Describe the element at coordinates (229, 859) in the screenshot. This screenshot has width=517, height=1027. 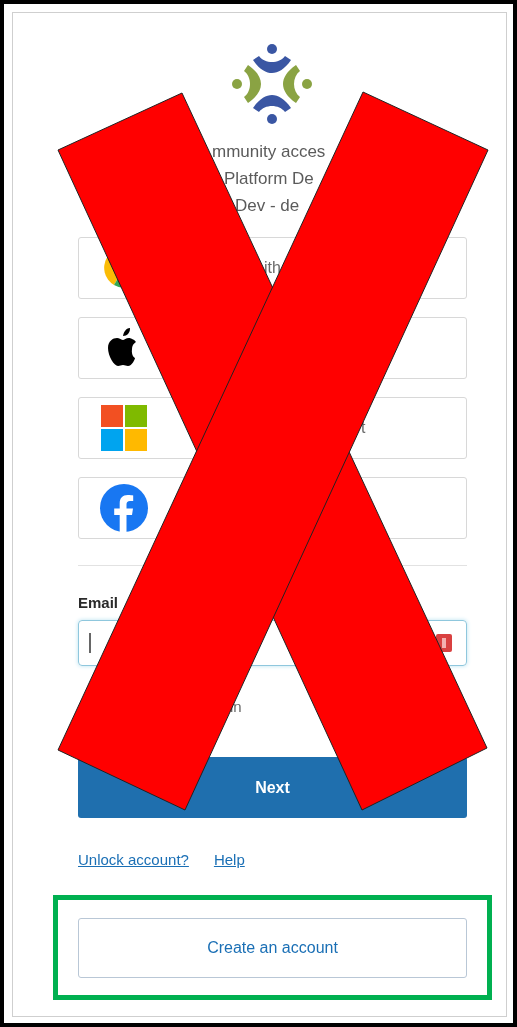
I see `link: Help` at that location.